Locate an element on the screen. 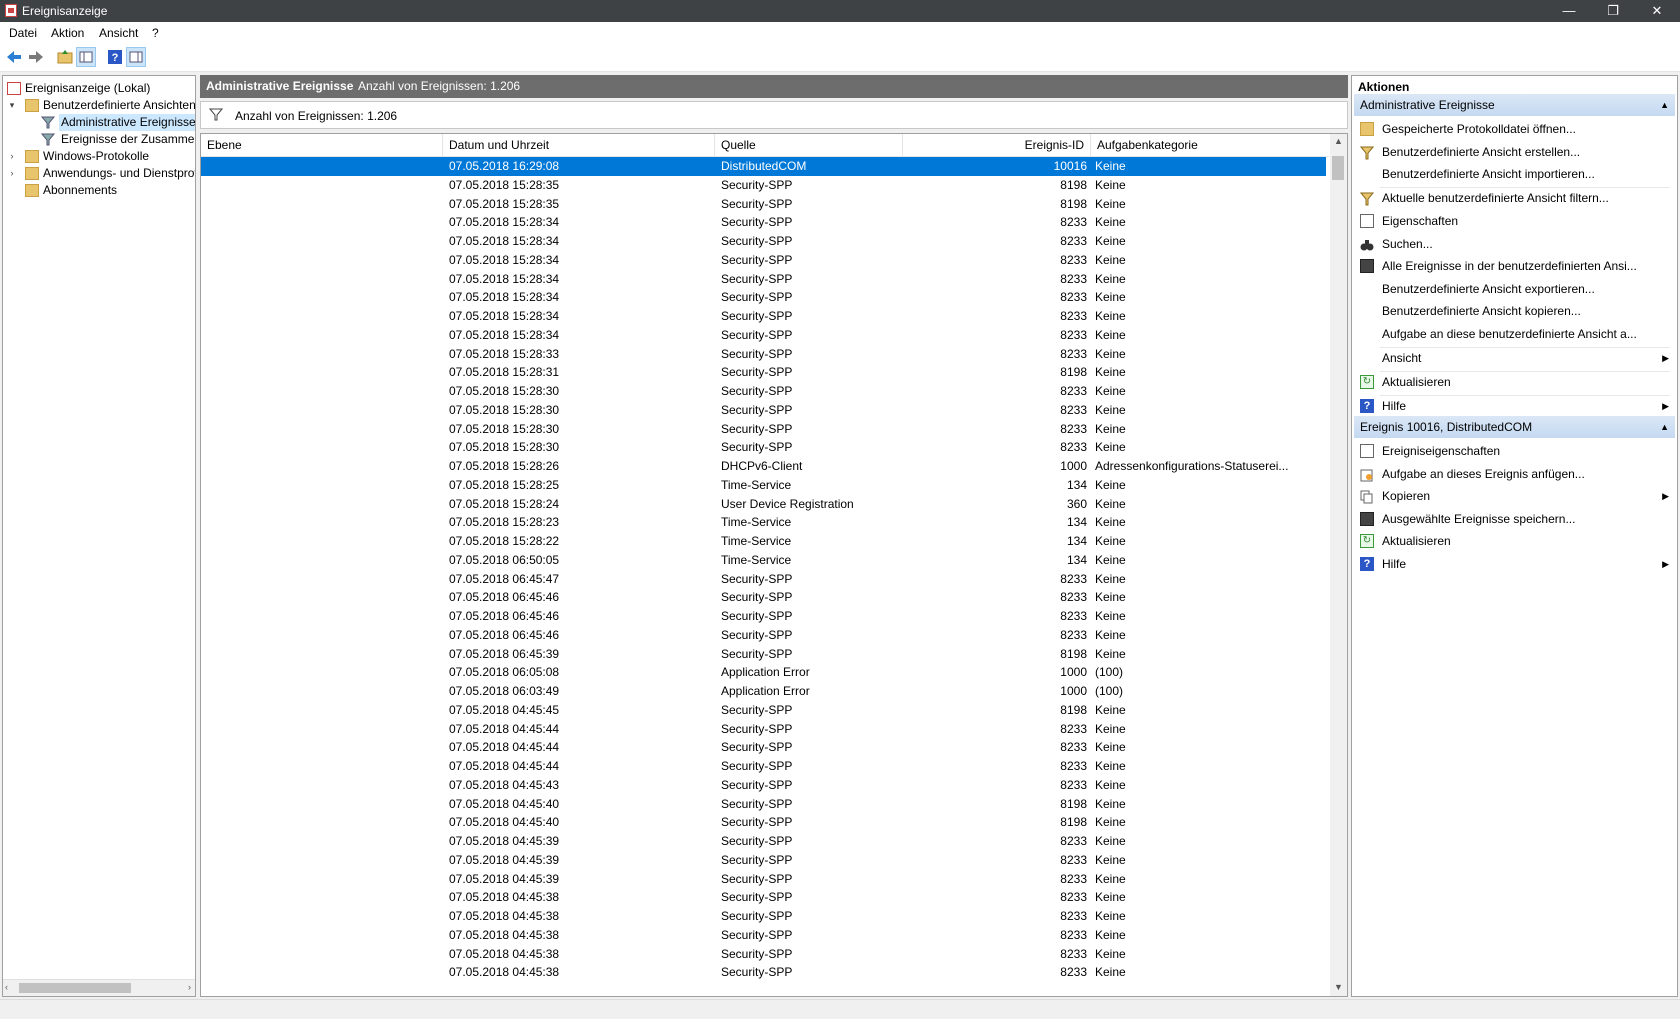  action-item: Ereigniseigenschaften is located at coordinates (1515, 451).